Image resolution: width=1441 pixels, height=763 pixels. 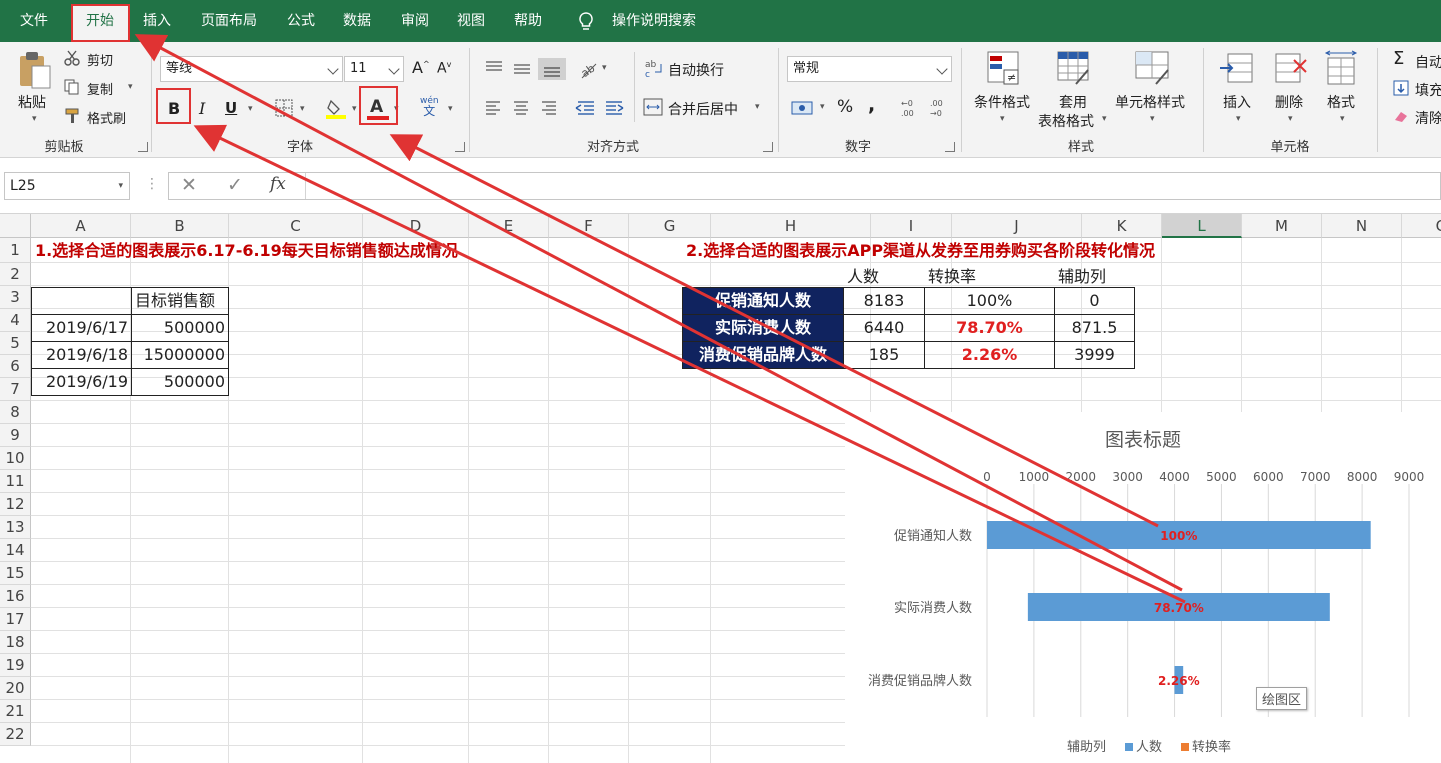 I want to click on number-launcher-icon, so click(x=950, y=147).